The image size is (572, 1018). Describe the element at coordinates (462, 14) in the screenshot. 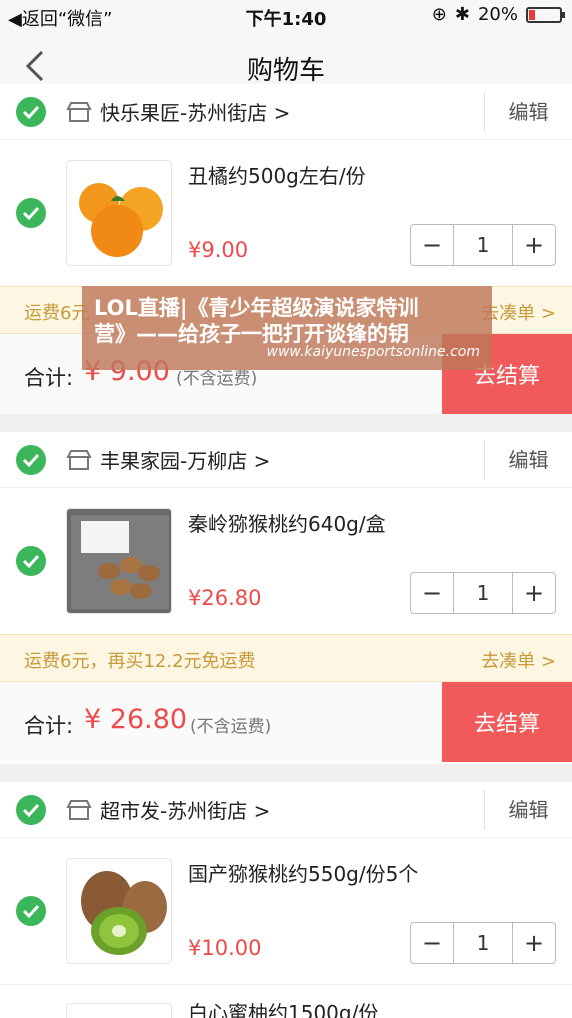

I see `bluetooth-icon: ✱` at that location.